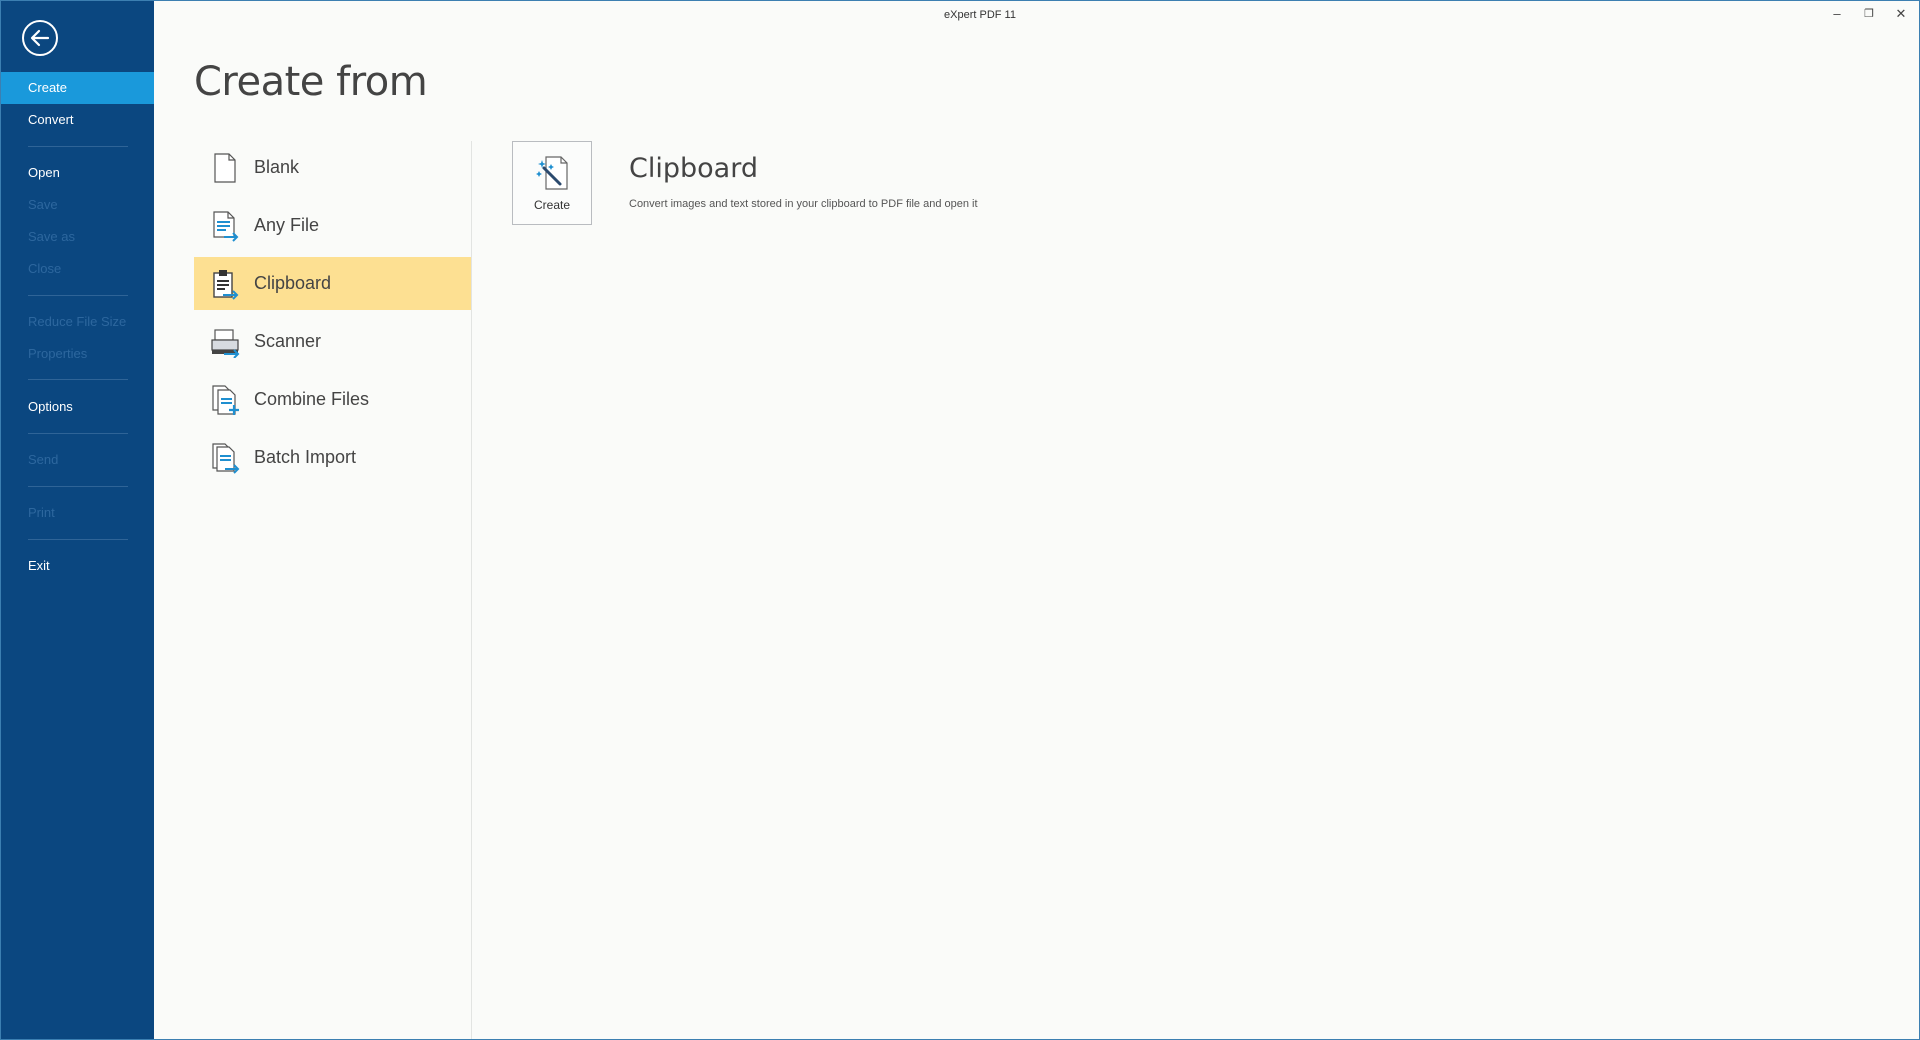 This screenshot has width=1920, height=1040. Describe the element at coordinates (332, 167) in the screenshot. I see `source-item-blank: Blank` at that location.